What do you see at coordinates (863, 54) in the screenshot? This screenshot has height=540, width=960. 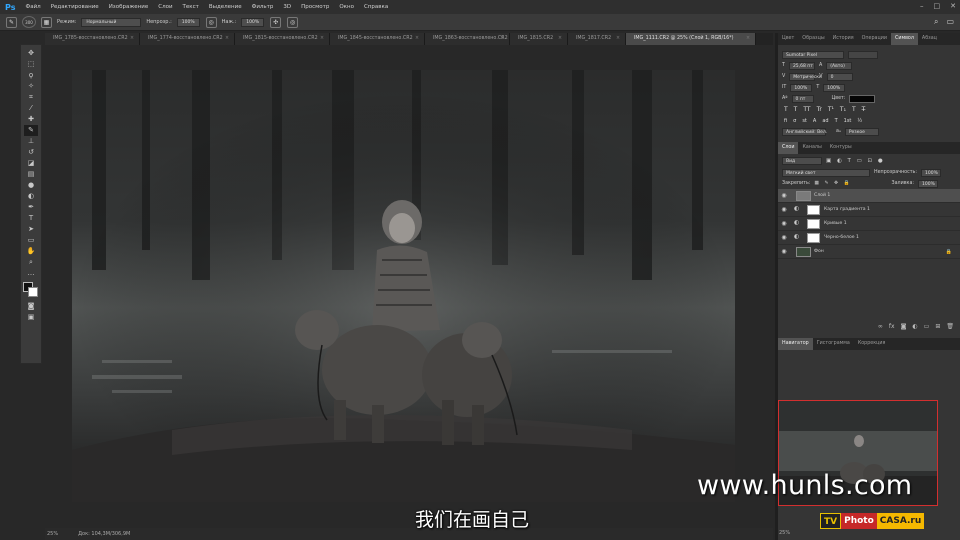 I see `font-style-select` at bounding box center [863, 54].